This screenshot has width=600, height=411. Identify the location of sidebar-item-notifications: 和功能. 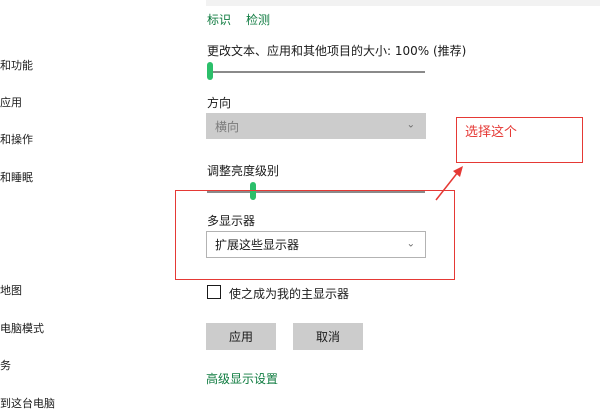
(16, 65).